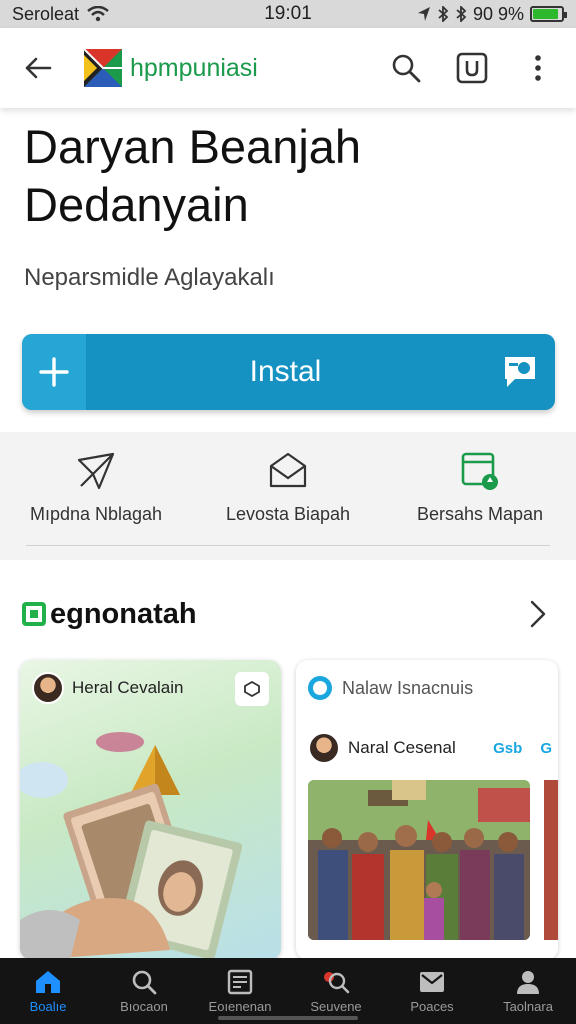  What do you see at coordinates (423, 14) in the screenshot?
I see `location-icon` at bounding box center [423, 14].